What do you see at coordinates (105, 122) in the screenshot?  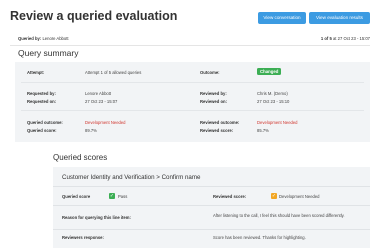 I see `queried-outcome-value: Development Needed` at bounding box center [105, 122].